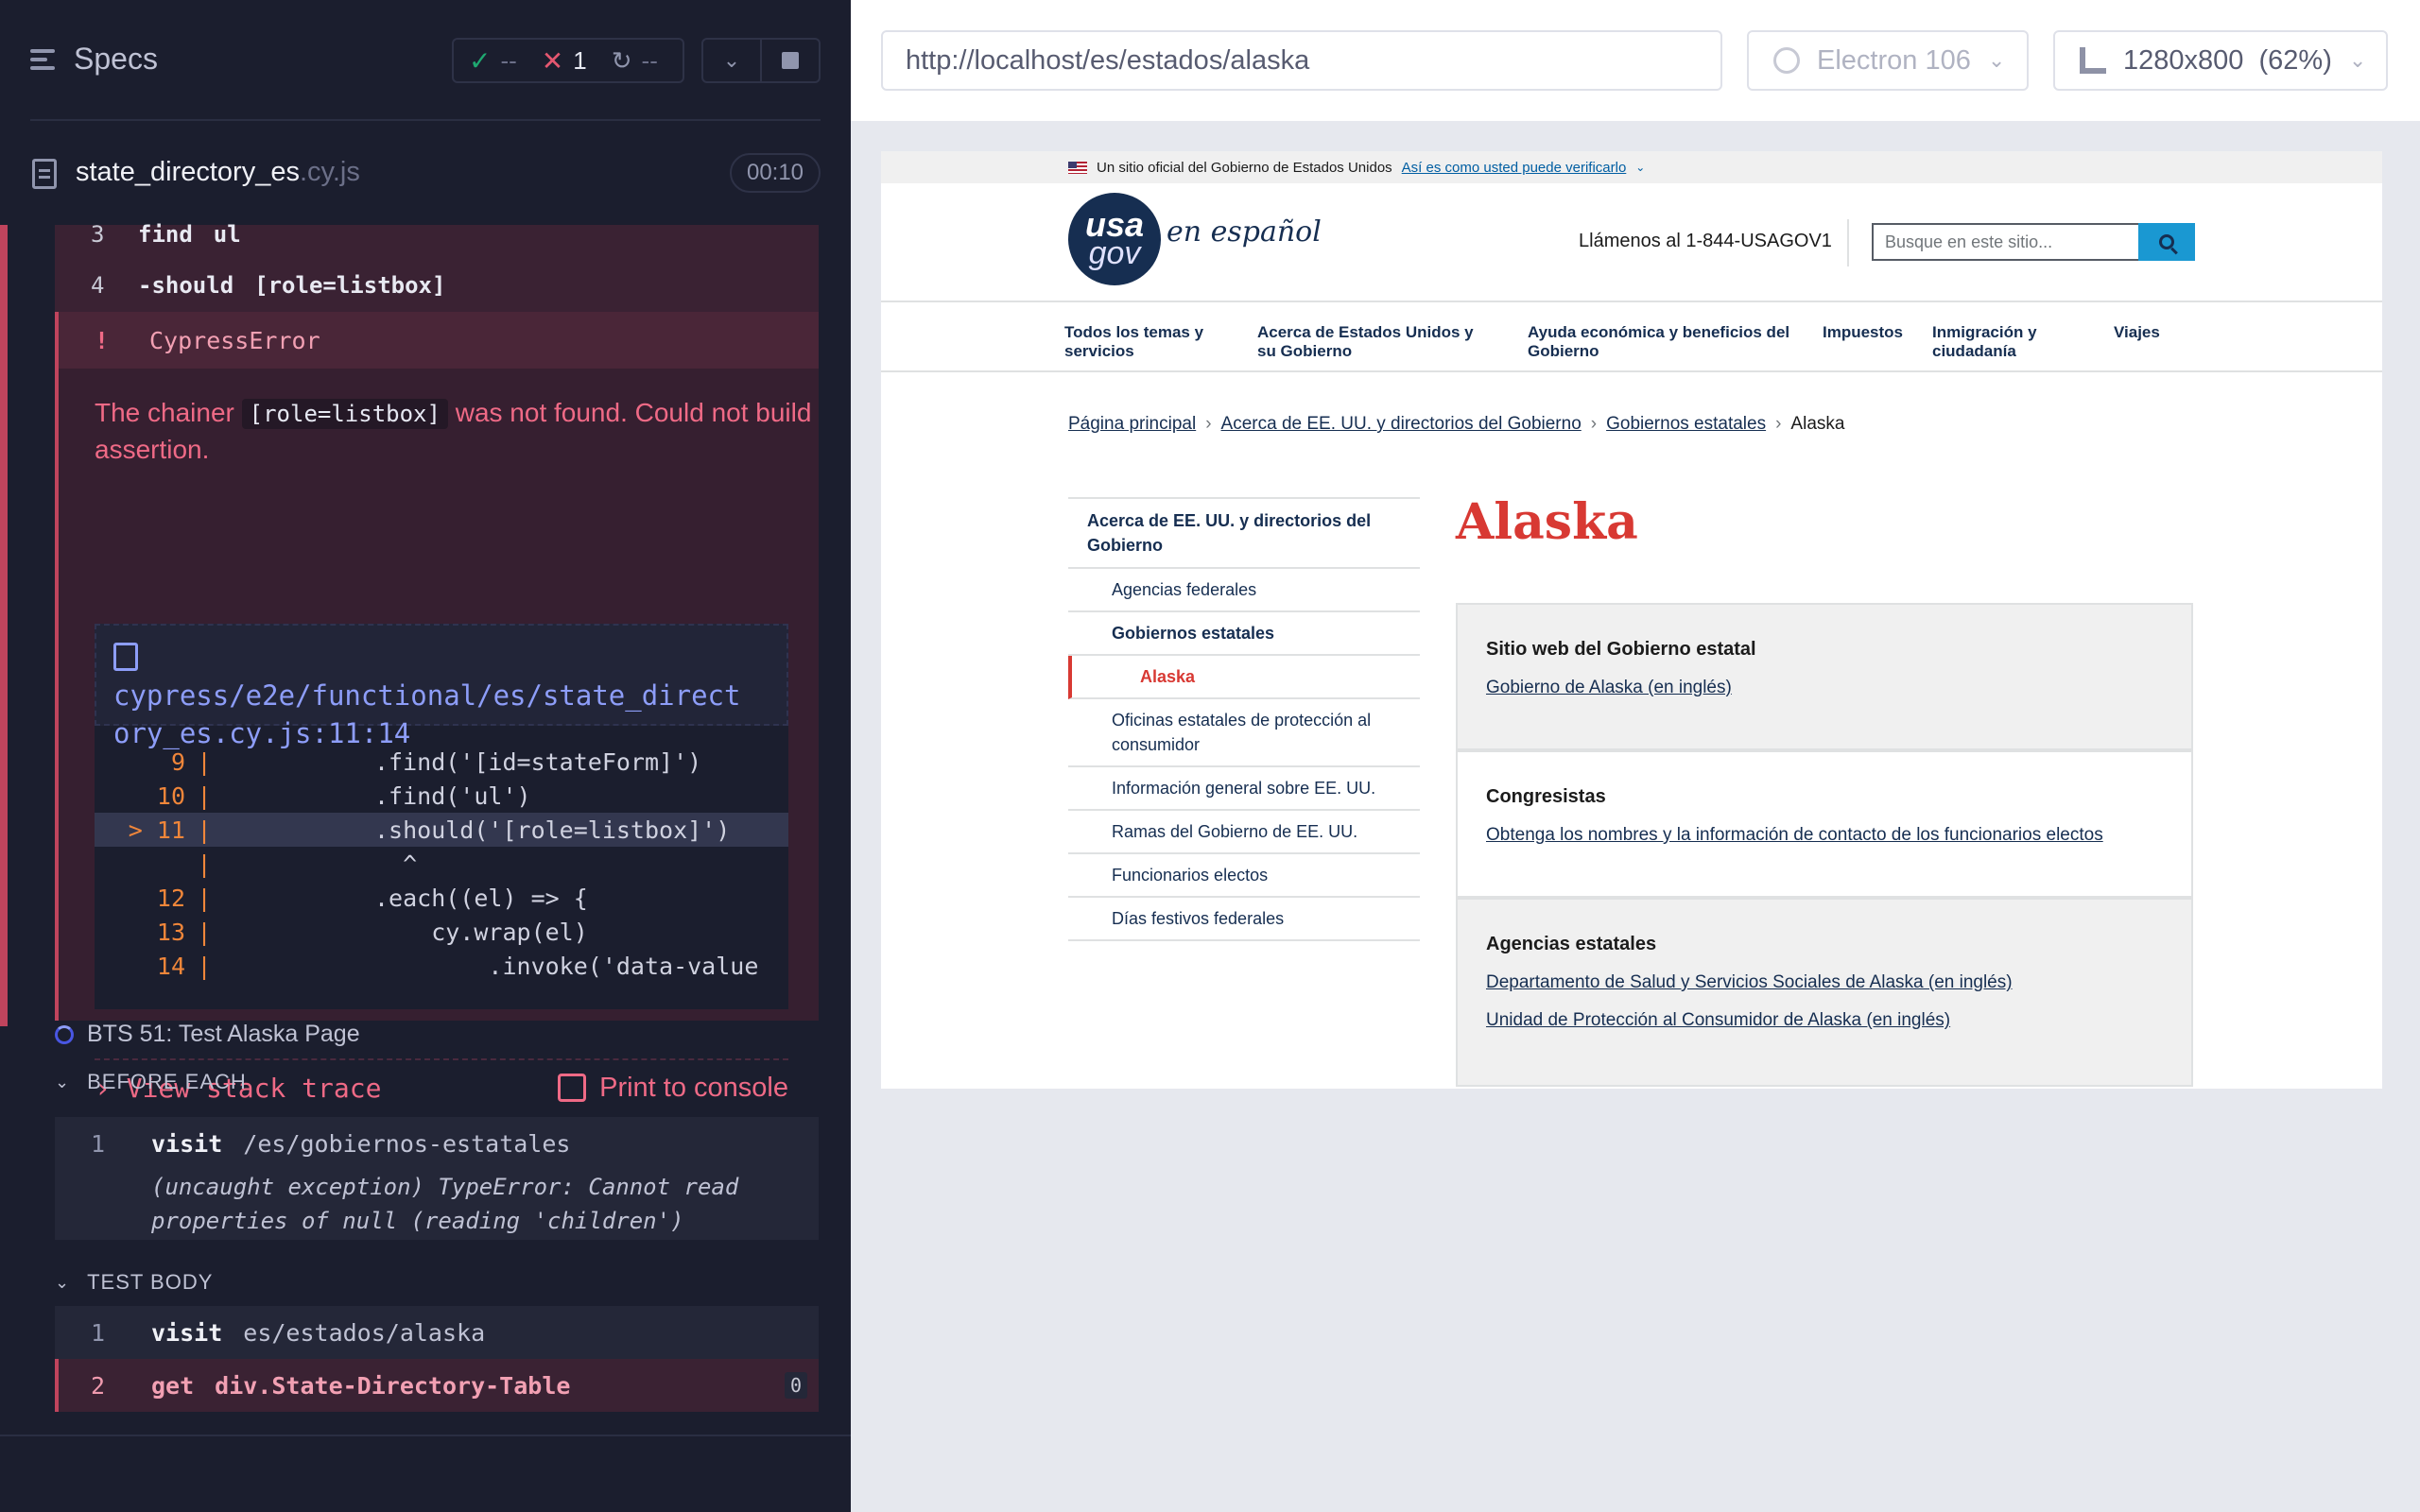 The height and width of the screenshot is (1512, 2420). I want to click on nav-item: Todos los temas y servicios, so click(1135, 342).